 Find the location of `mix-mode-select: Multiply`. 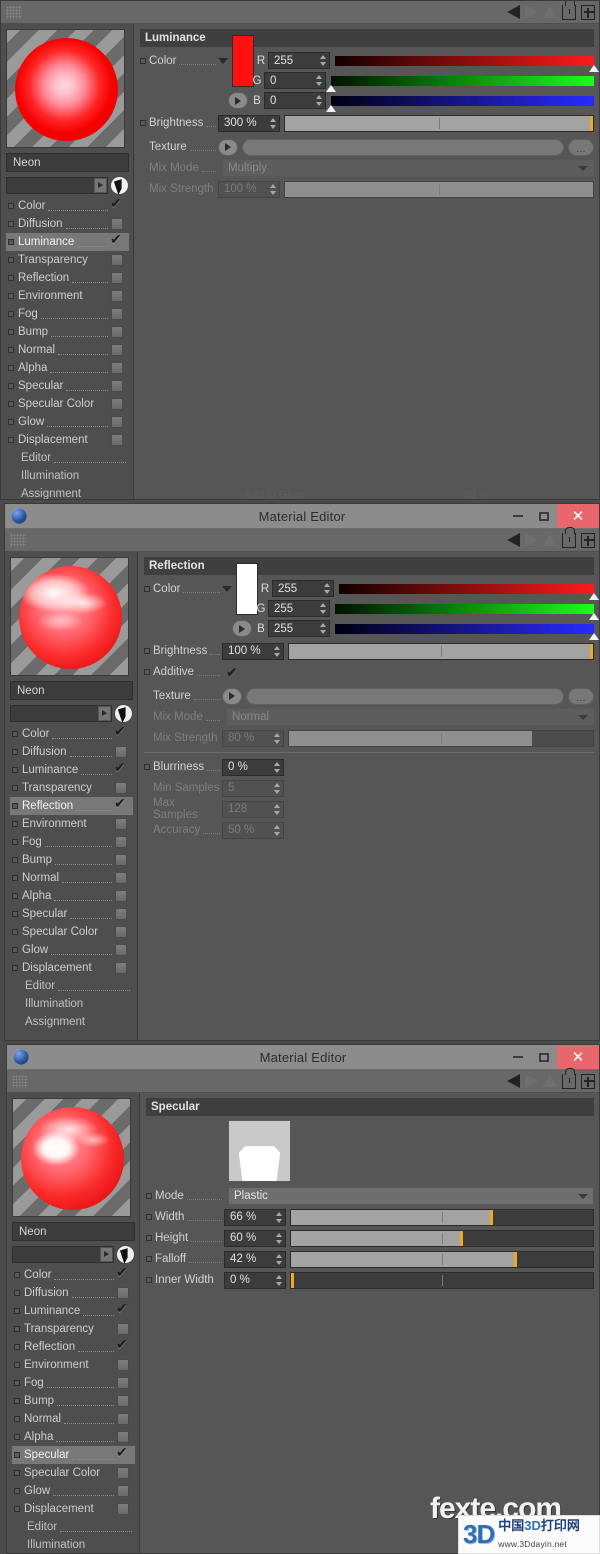

mix-mode-select: Multiply is located at coordinates (408, 168).